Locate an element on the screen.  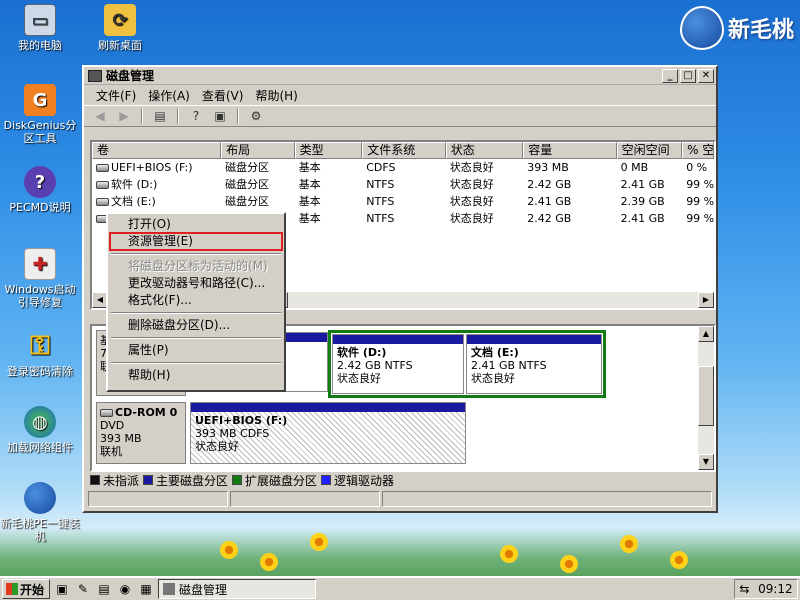
quicklaunch-desktop-icon: ▣ is located at coordinates (62, 589).